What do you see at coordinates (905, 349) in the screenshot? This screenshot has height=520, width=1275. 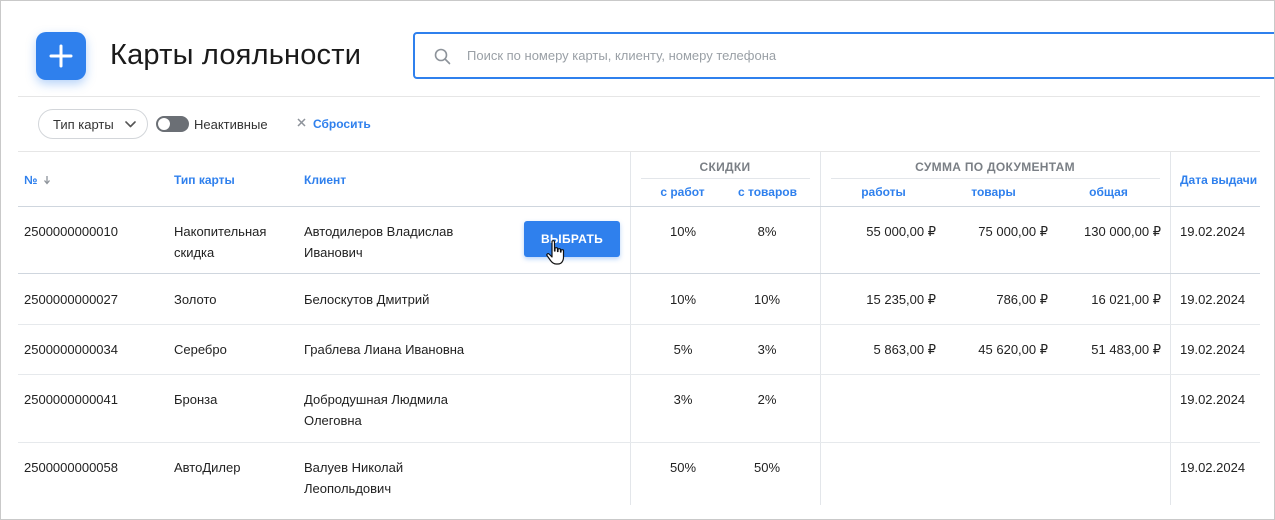 I see `cell-sum-works: 5 863,00 ₽` at bounding box center [905, 349].